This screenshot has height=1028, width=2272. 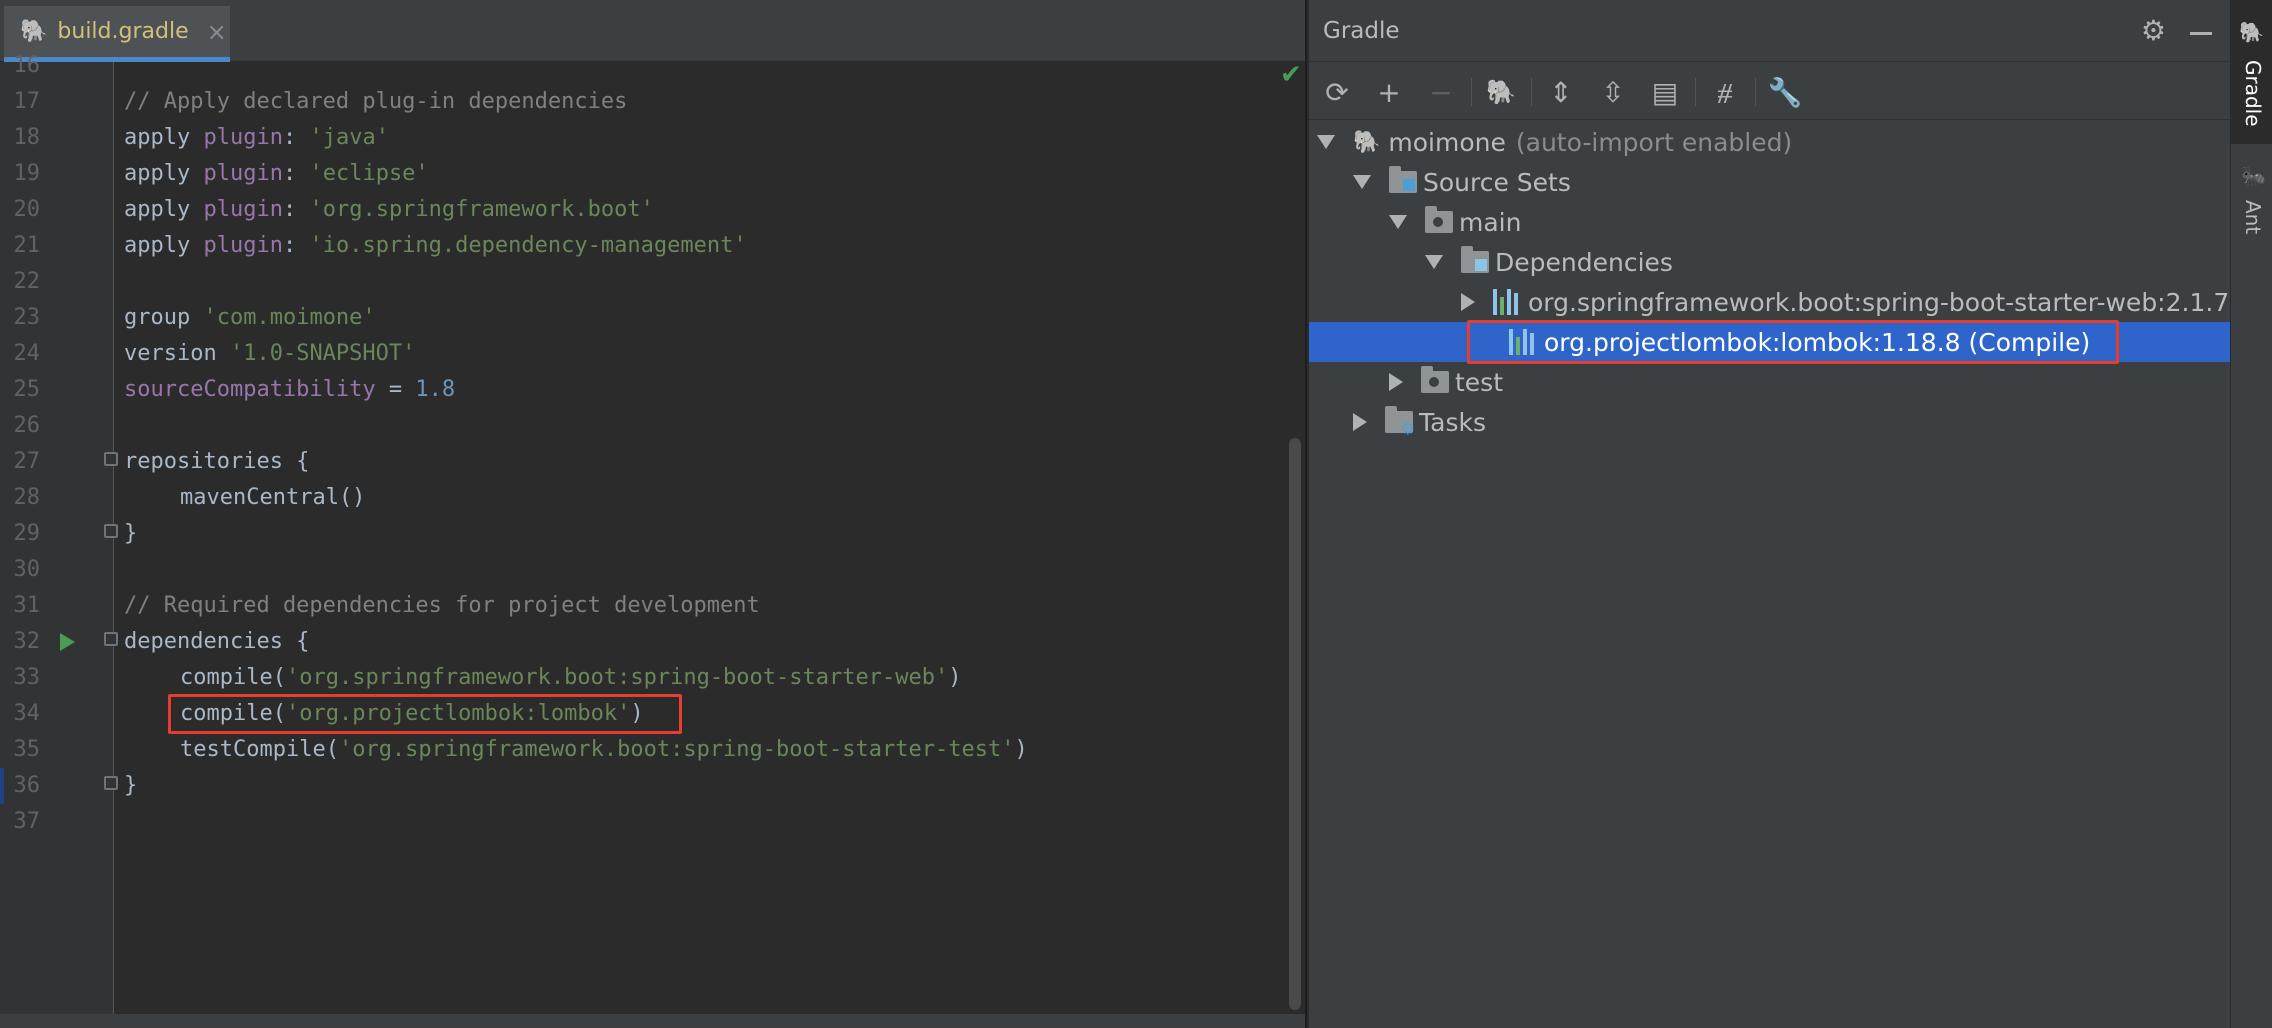 I want to click on run-gutter-icon, so click(x=67, y=642).